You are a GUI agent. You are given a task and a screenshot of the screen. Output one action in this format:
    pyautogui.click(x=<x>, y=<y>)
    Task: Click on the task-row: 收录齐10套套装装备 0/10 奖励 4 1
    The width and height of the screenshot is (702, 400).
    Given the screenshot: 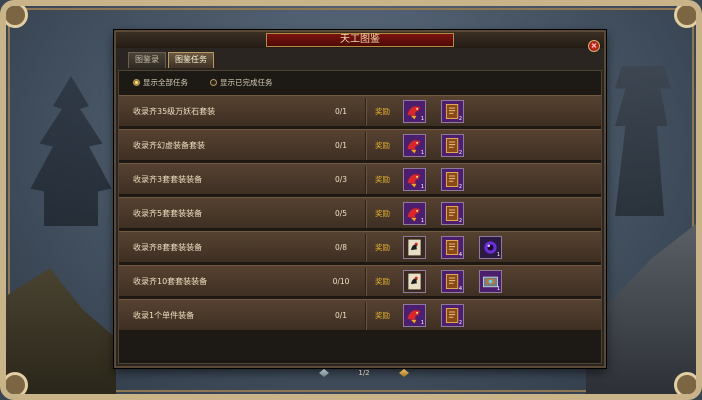 What is the action you would take?
    pyautogui.click(x=360, y=281)
    